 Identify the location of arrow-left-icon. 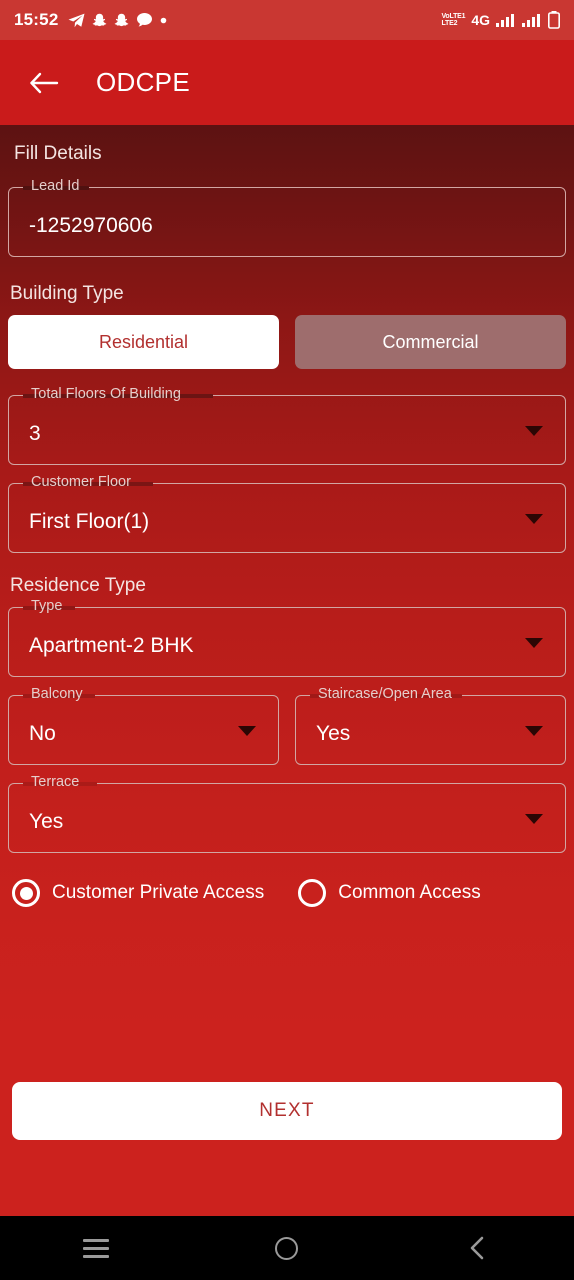
(44, 83).